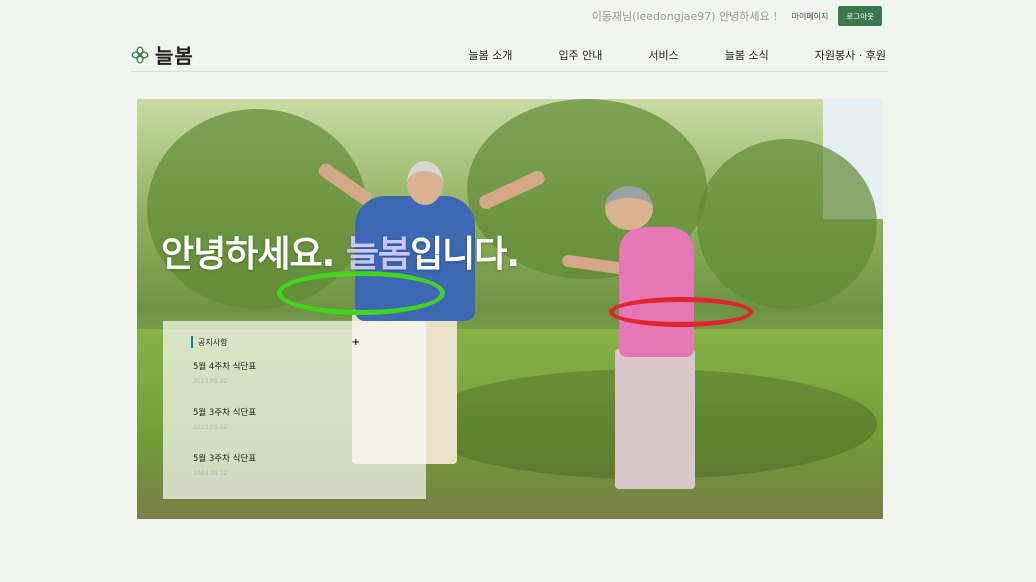 The image size is (1036, 582). What do you see at coordinates (684, 16) in the screenshot?
I see `user-greeting: 이동재님(leedongjae97) 안녕하세요 !` at bounding box center [684, 16].